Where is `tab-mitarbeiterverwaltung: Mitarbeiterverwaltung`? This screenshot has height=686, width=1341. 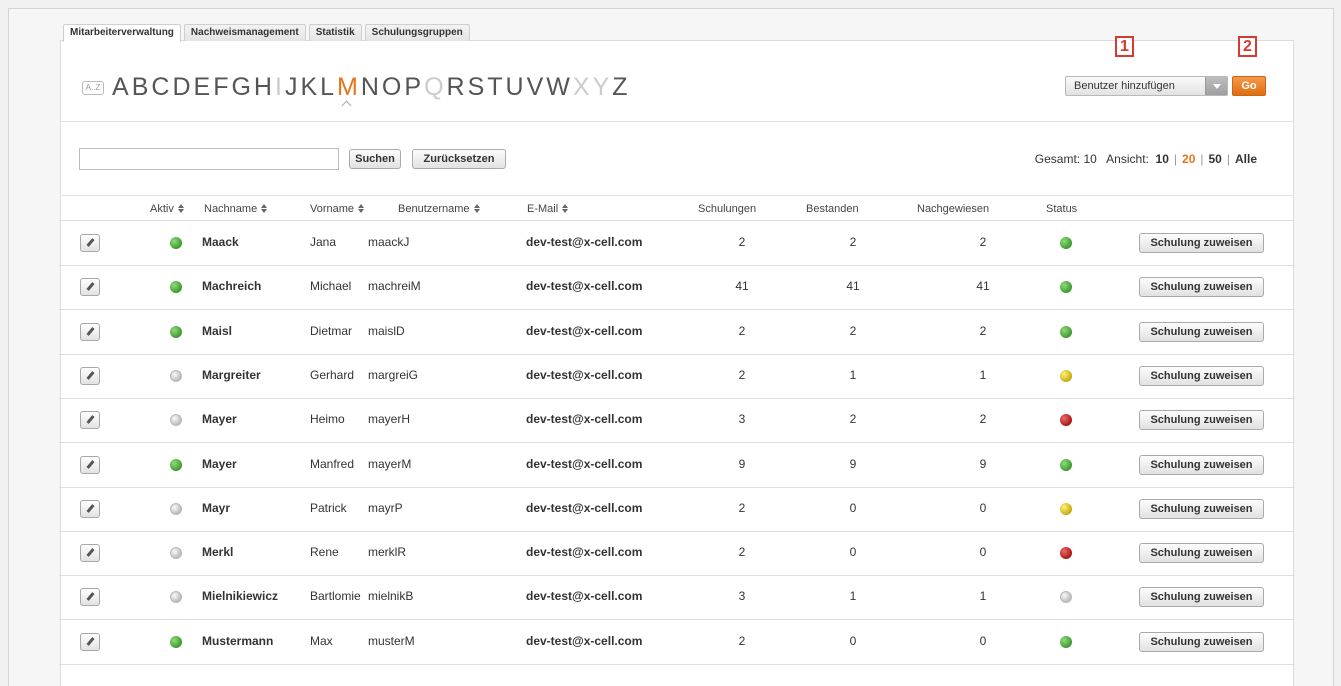
tab-mitarbeiterverwaltung: Mitarbeiterverwaltung is located at coordinates (122, 33).